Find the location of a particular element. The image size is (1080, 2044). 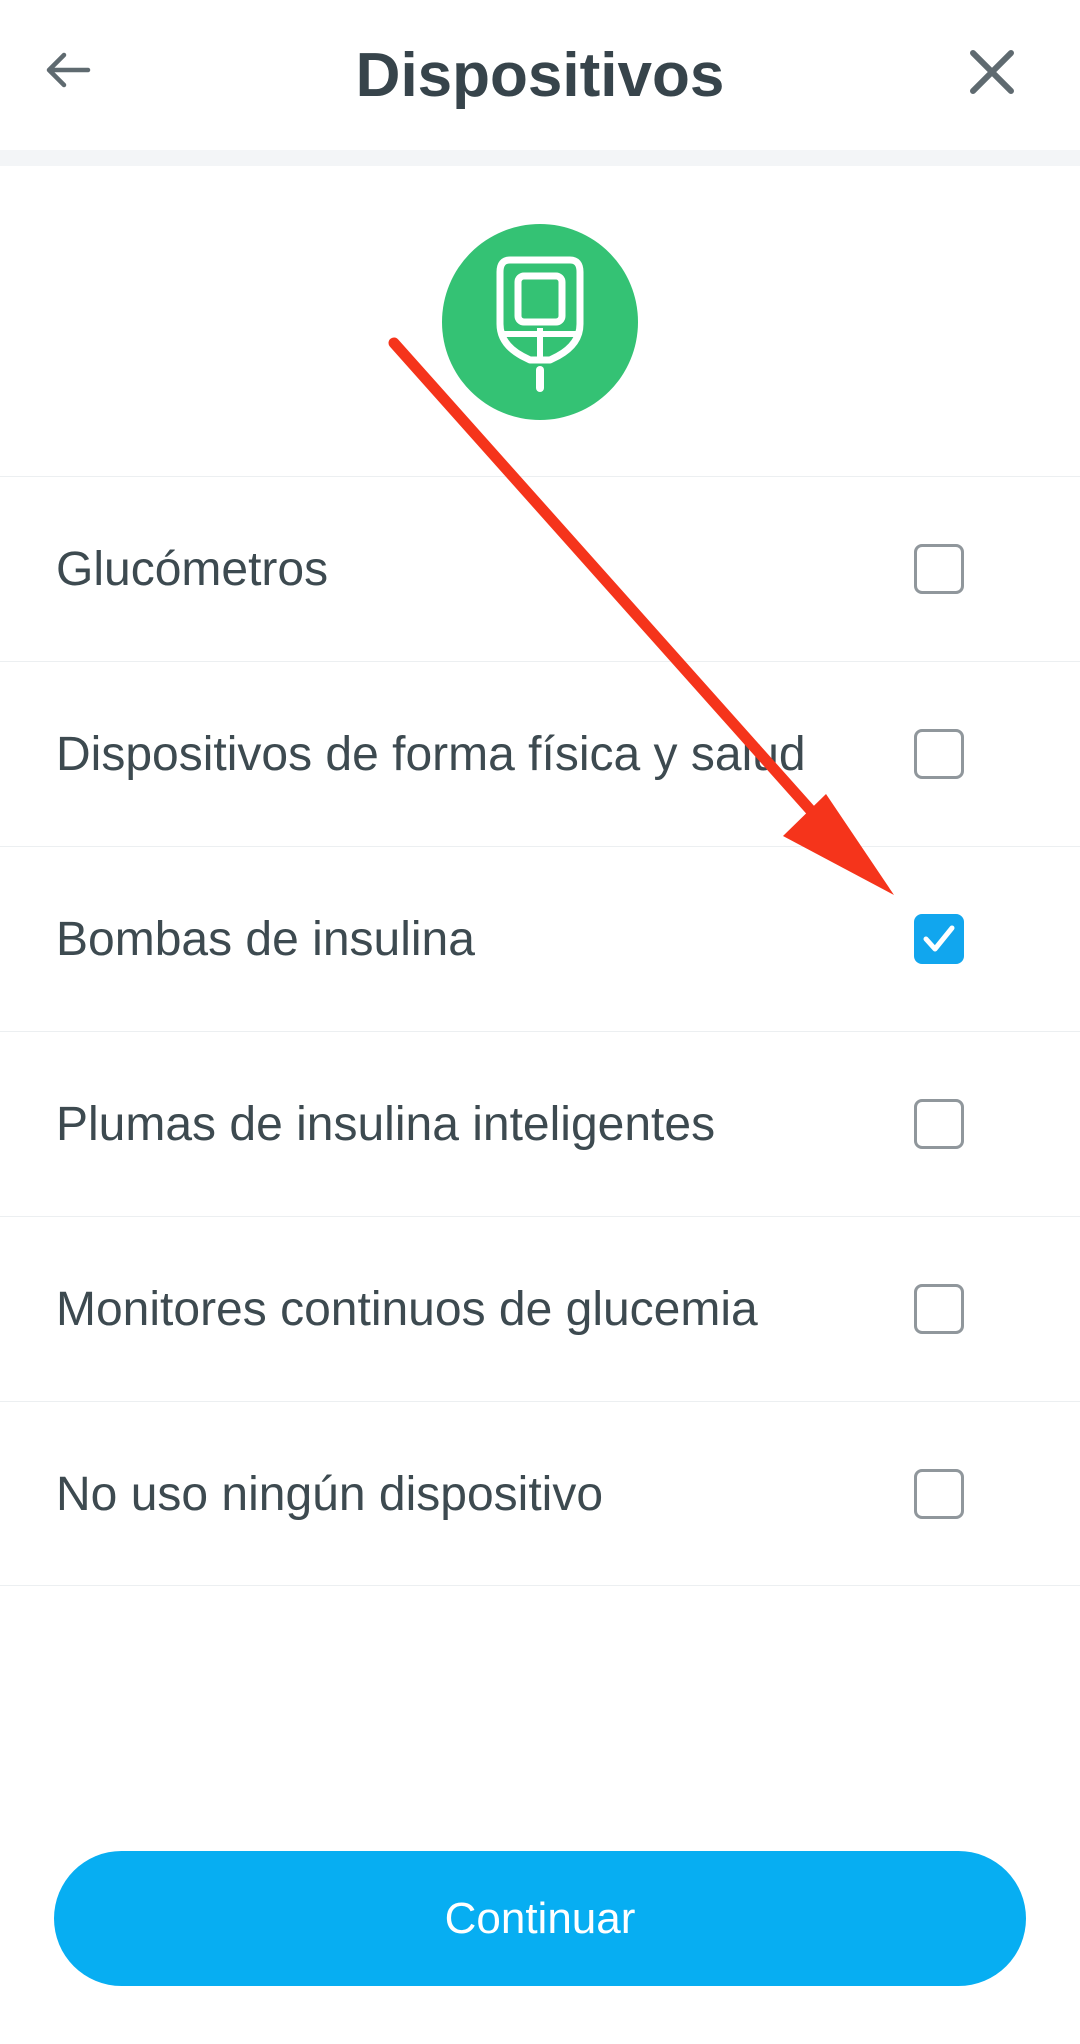

back-button is located at coordinates (68, 70).